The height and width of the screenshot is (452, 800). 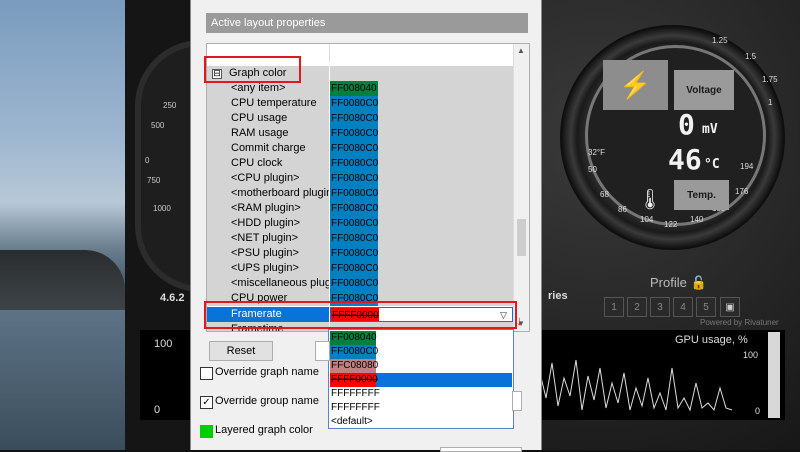 What do you see at coordinates (421, 352) in the screenshot?
I see `dropdown-option: FF0080C0` at bounding box center [421, 352].